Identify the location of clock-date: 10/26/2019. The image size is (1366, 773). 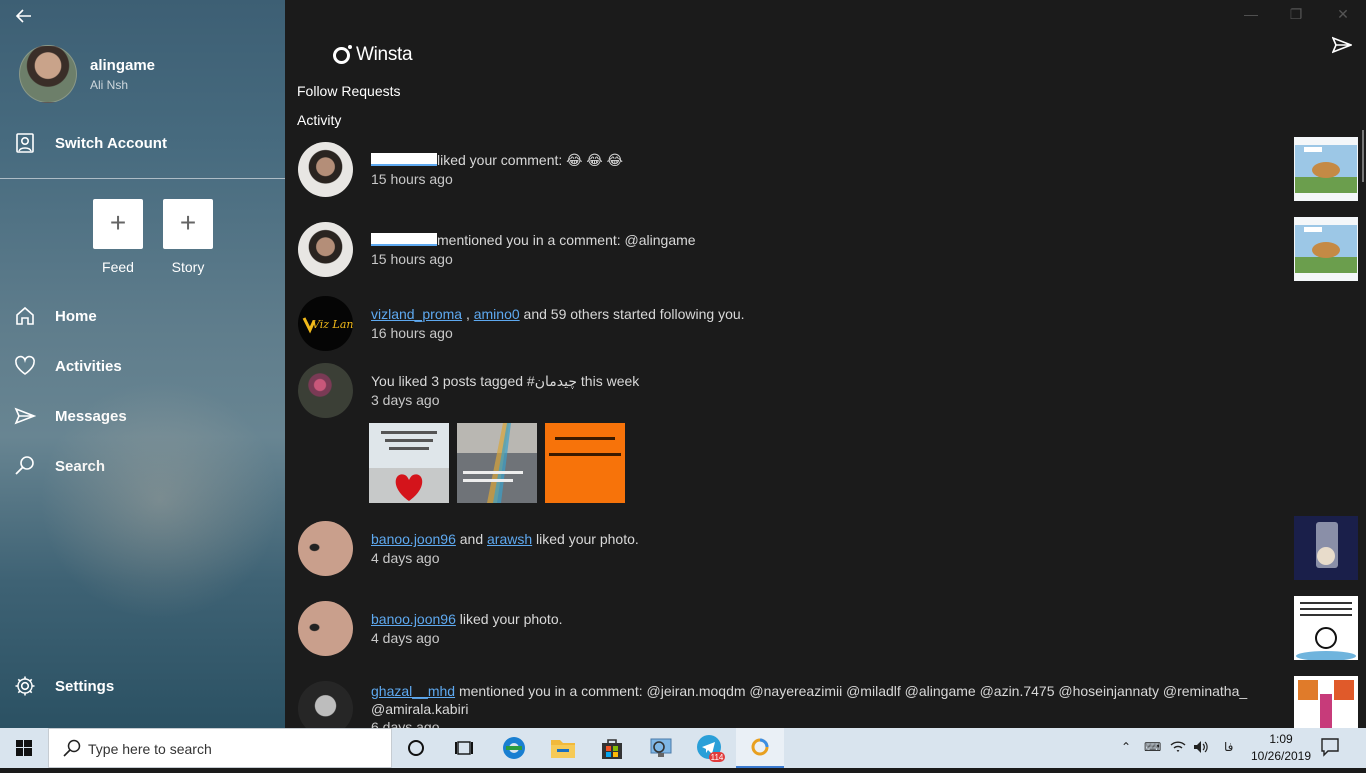
(1281, 756).